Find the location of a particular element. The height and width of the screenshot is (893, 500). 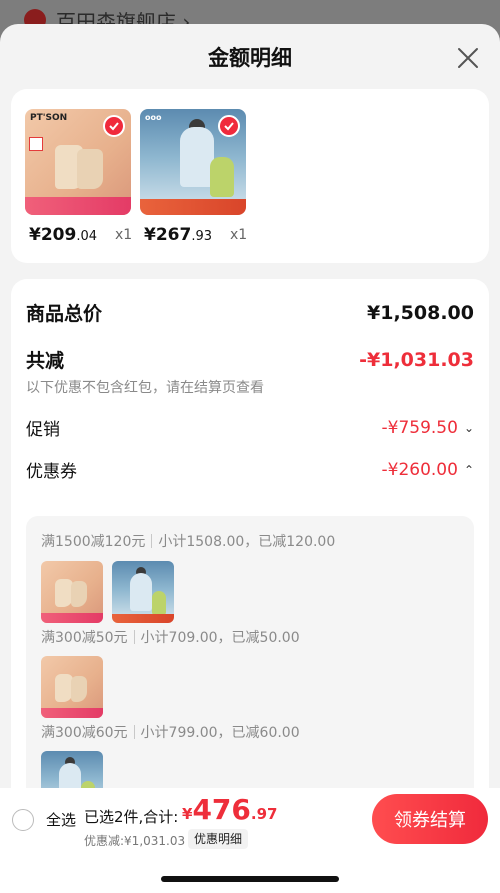

coupon-label: 优惠券 is located at coordinates (51, 472).